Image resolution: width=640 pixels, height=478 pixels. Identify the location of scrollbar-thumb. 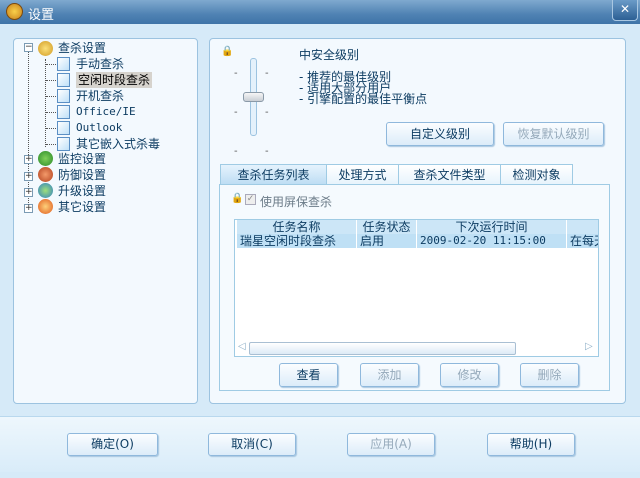
(382, 348).